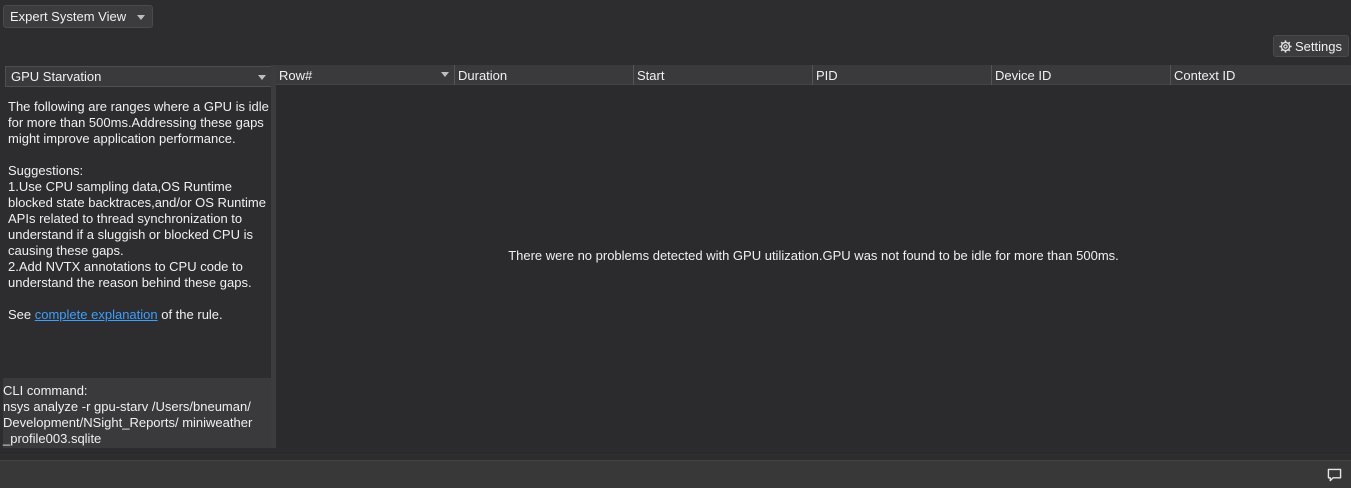 The height and width of the screenshot is (488, 1351). What do you see at coordinates (1285, 46) in the screenshot?
I see `gear-icon` at bounding box center [1285, 46].